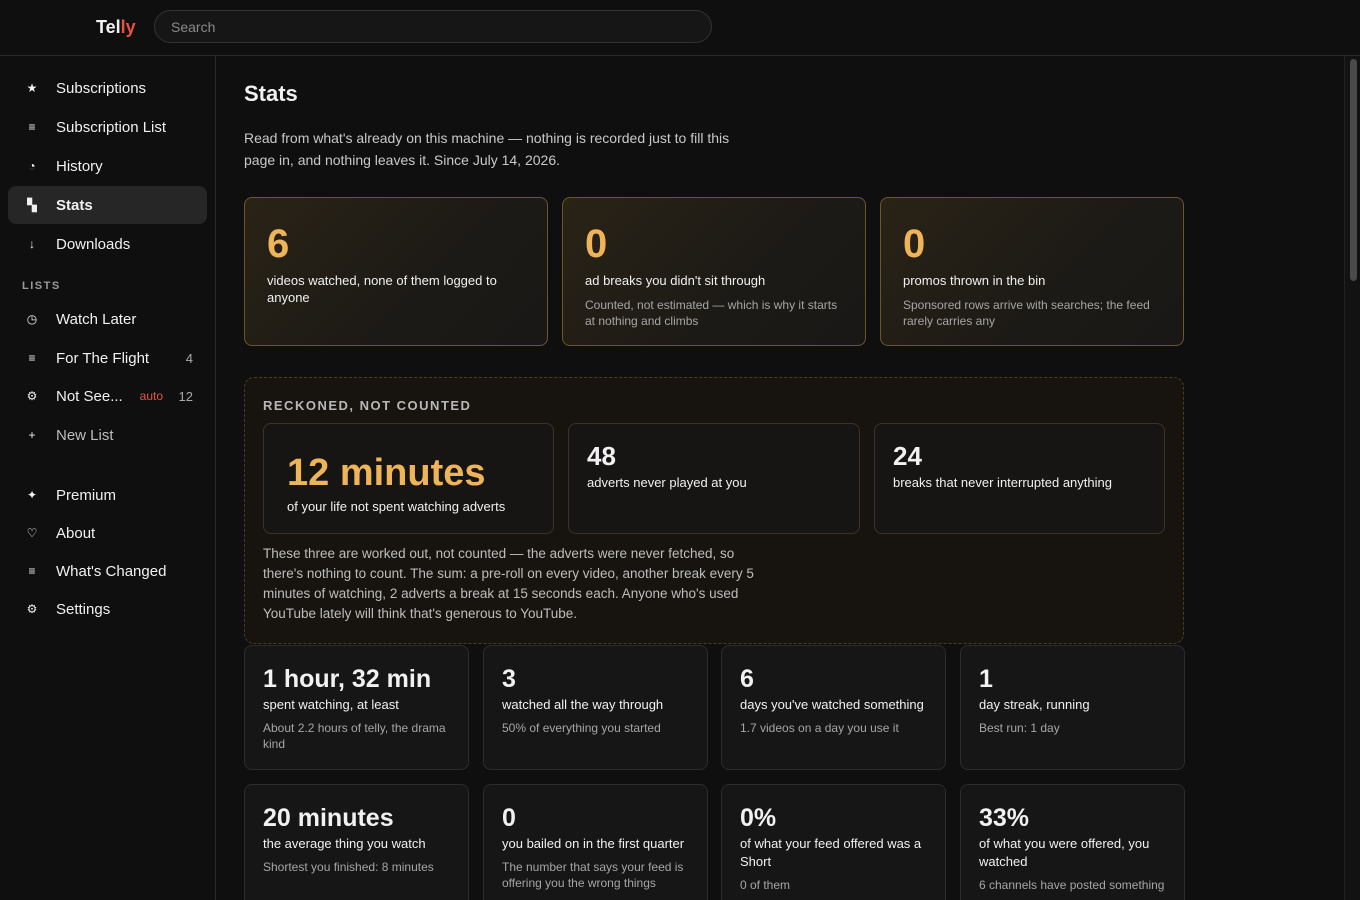 The width and height of the screenshot is (1360, 900). I want to click on stat-label: breaks that never interrupted anything, so click(1002, 482).